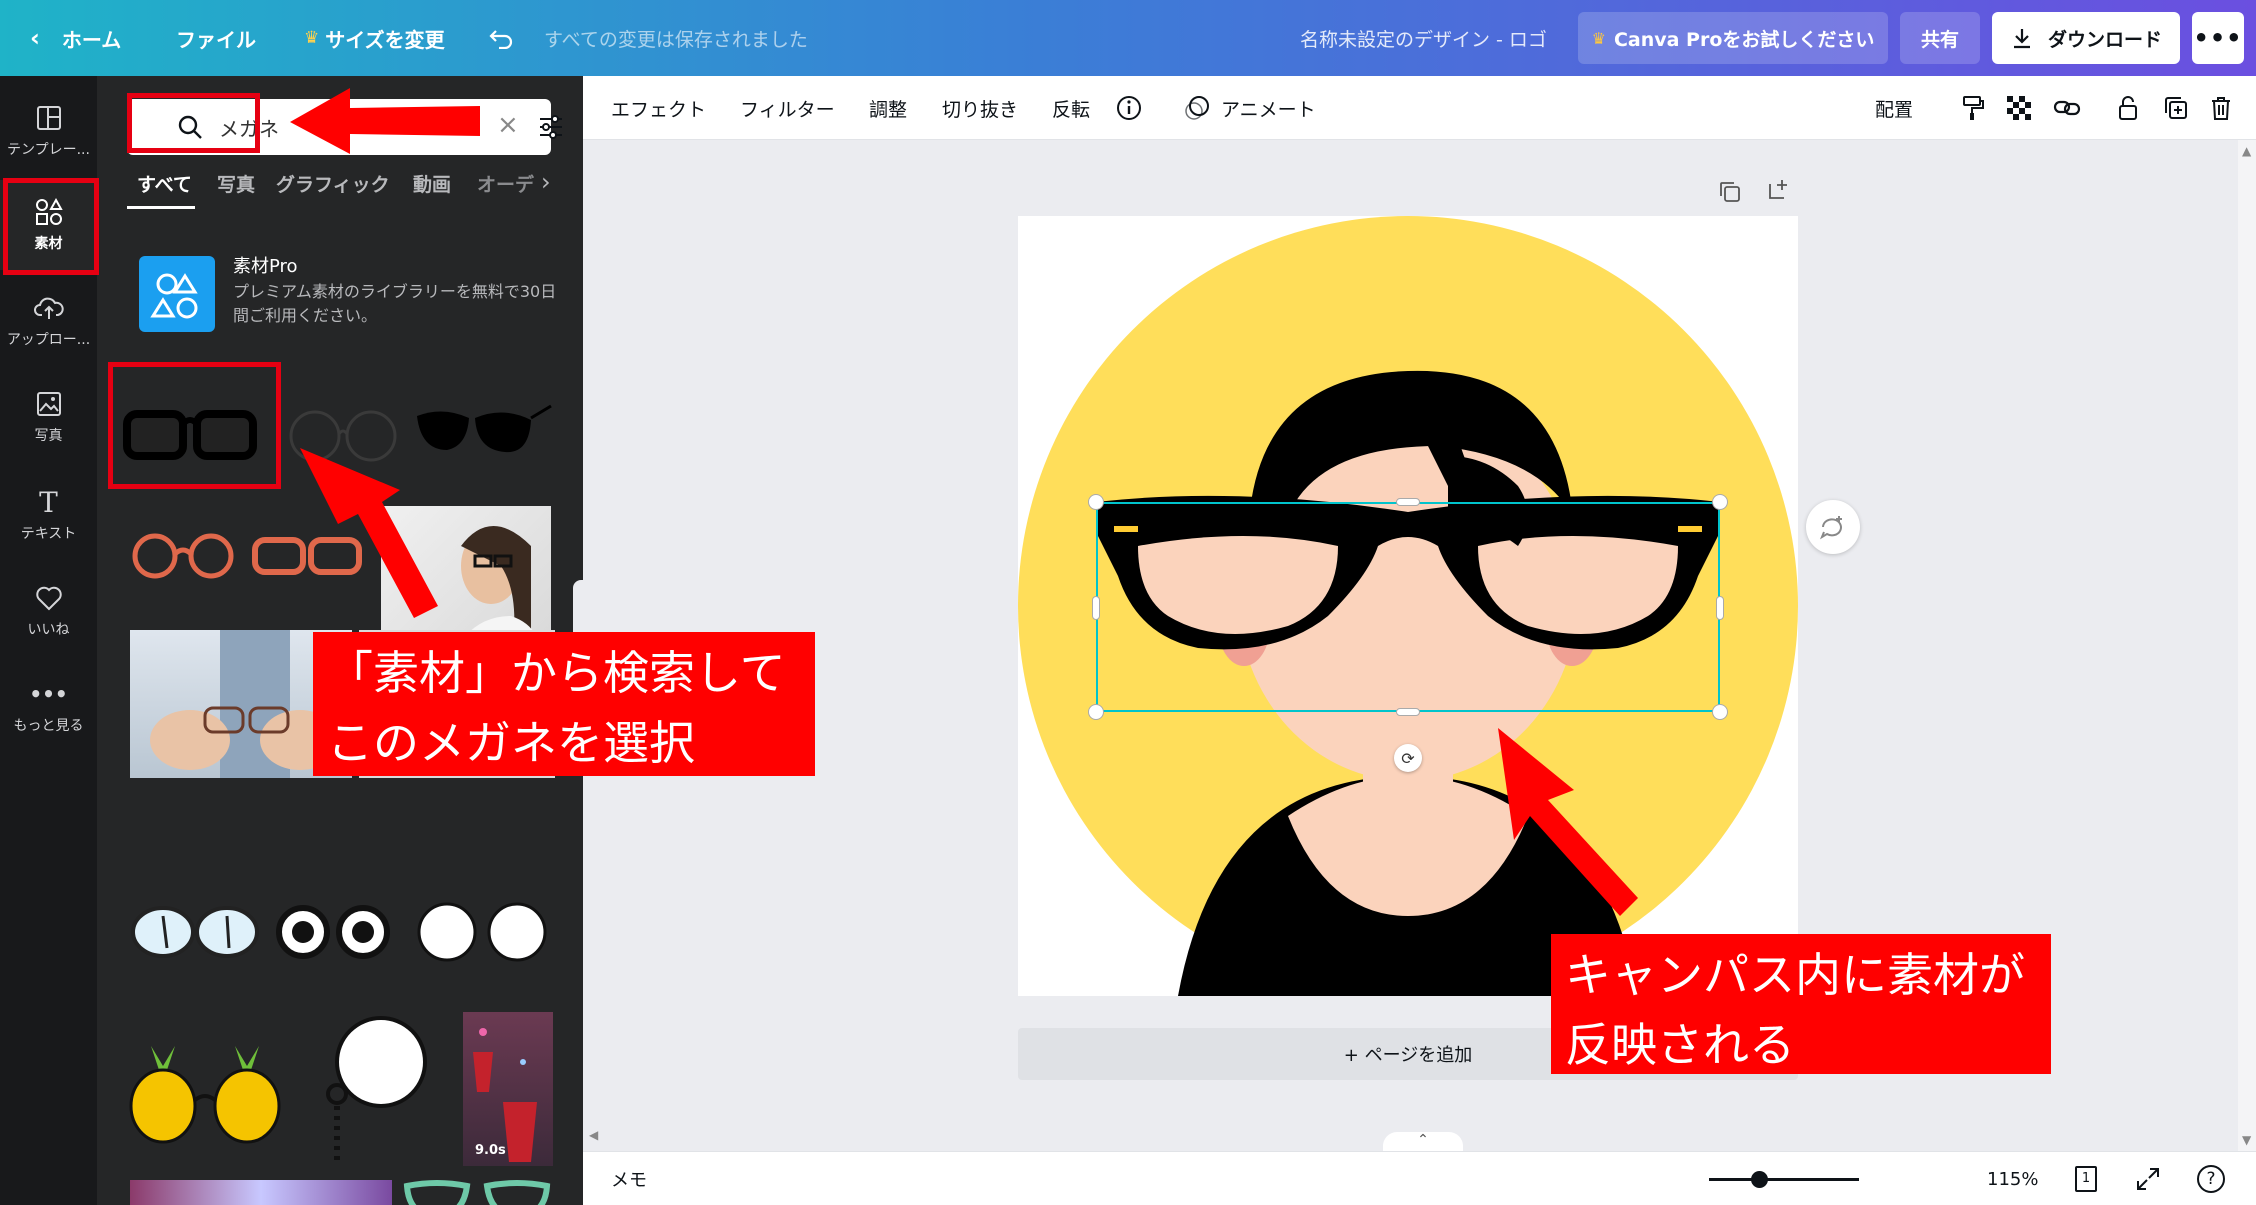 The height and width of the screenshot is (1205, 2256). What do you see at coordinates (2176, 108) in the screenshot?
I see `duplicate-icon` at bounding box center [2176, 108].